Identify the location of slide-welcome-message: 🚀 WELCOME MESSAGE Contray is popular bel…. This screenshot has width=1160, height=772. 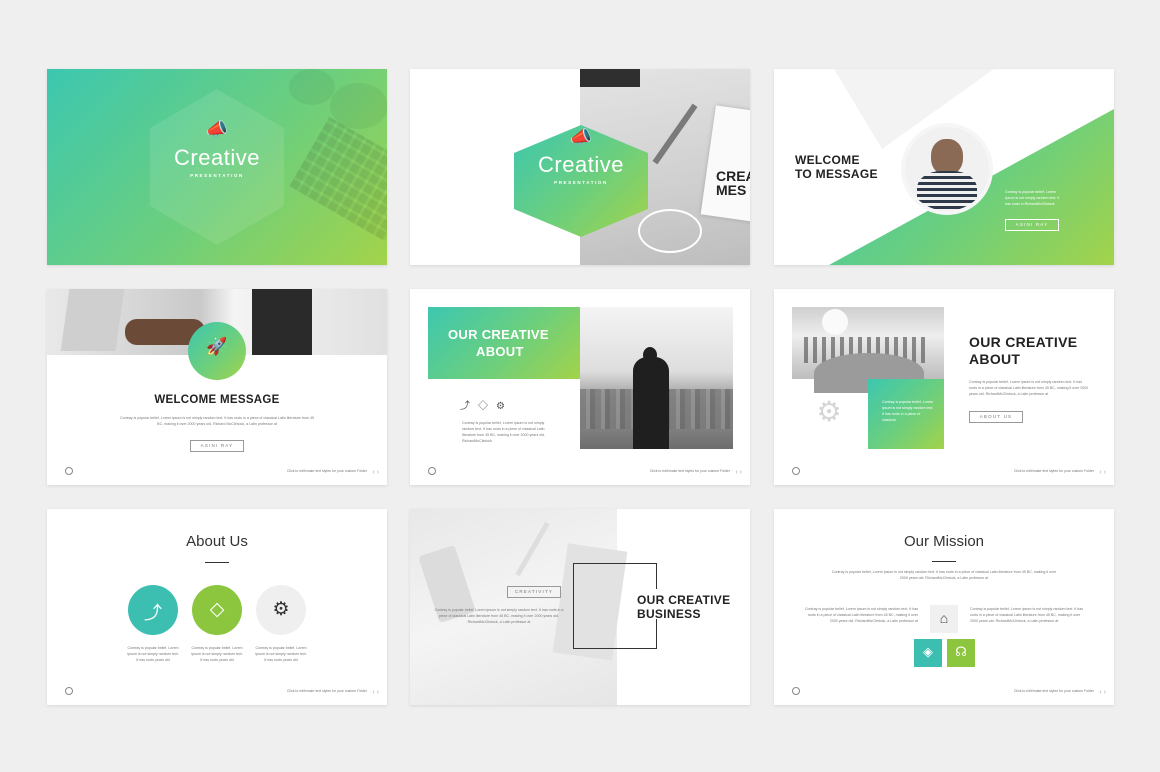
(217, 387).